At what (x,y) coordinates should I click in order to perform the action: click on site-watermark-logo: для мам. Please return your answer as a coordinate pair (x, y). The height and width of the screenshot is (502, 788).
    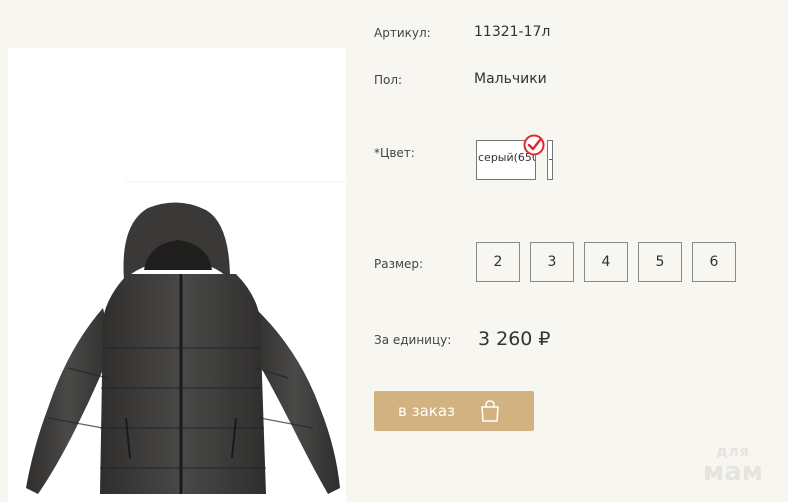
    Looking at the image, I should click on (733, 465).